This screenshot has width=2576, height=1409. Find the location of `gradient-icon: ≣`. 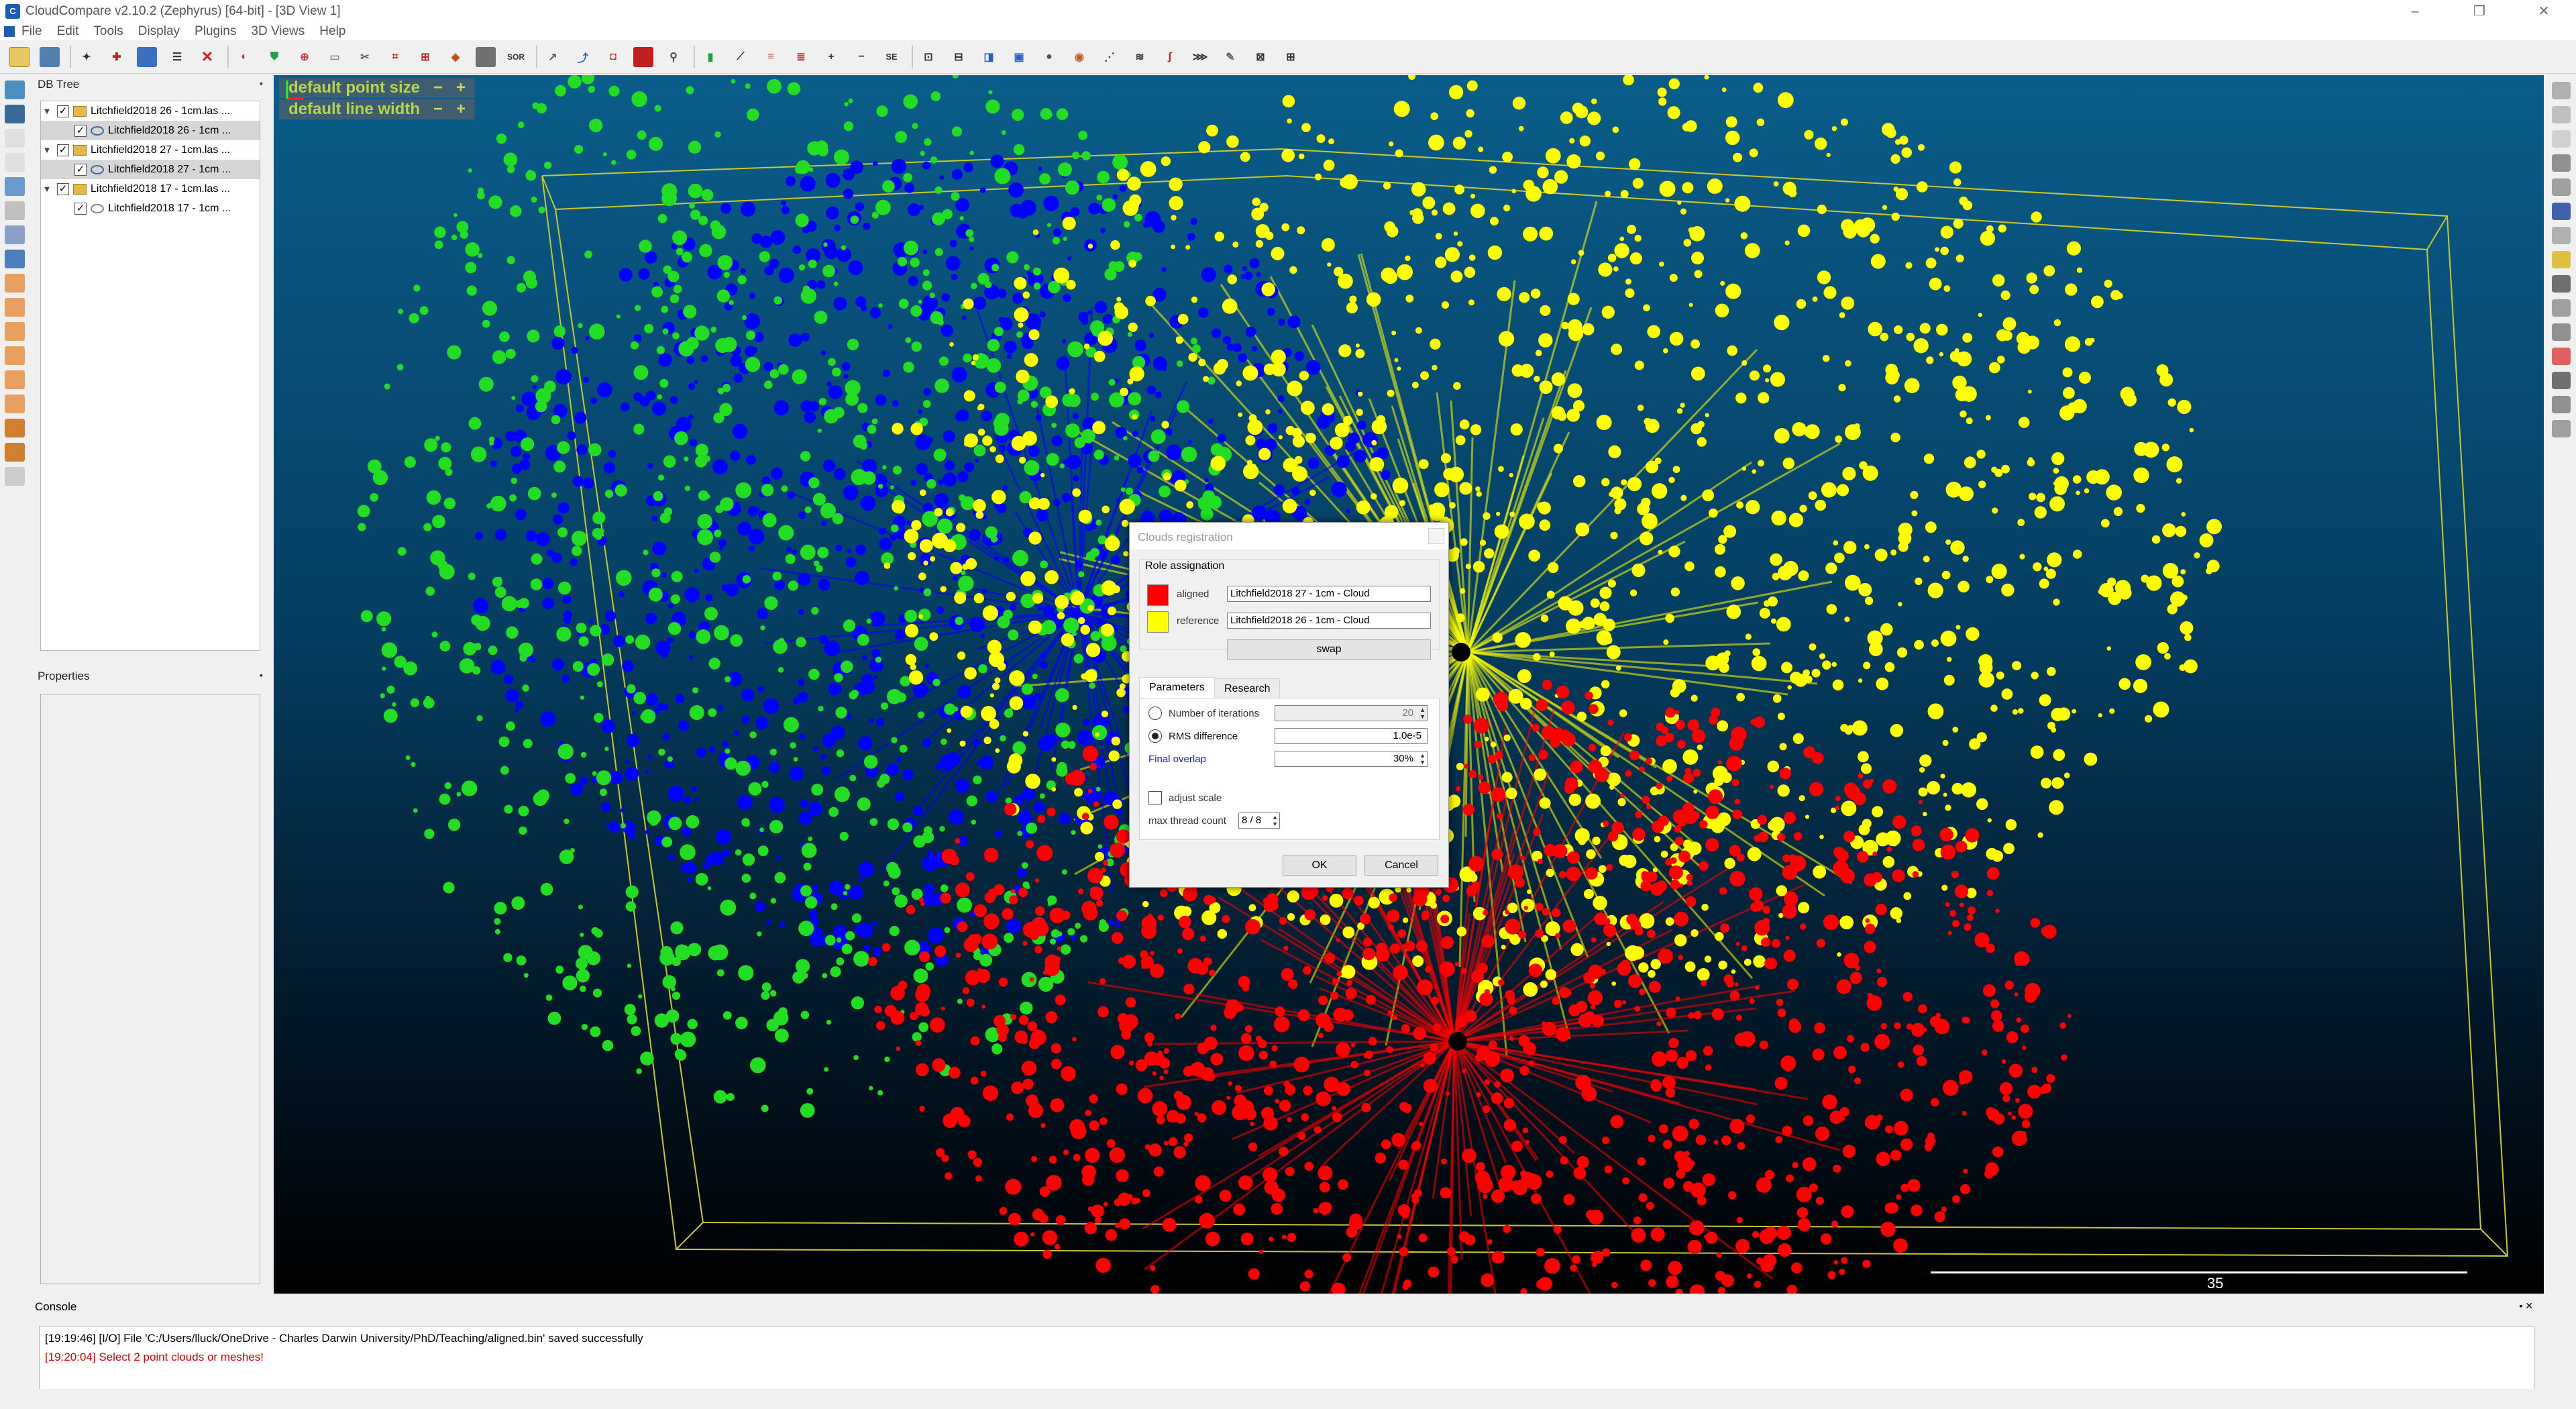

gradient-icon: ≣ is located at coordinates (801, 57).